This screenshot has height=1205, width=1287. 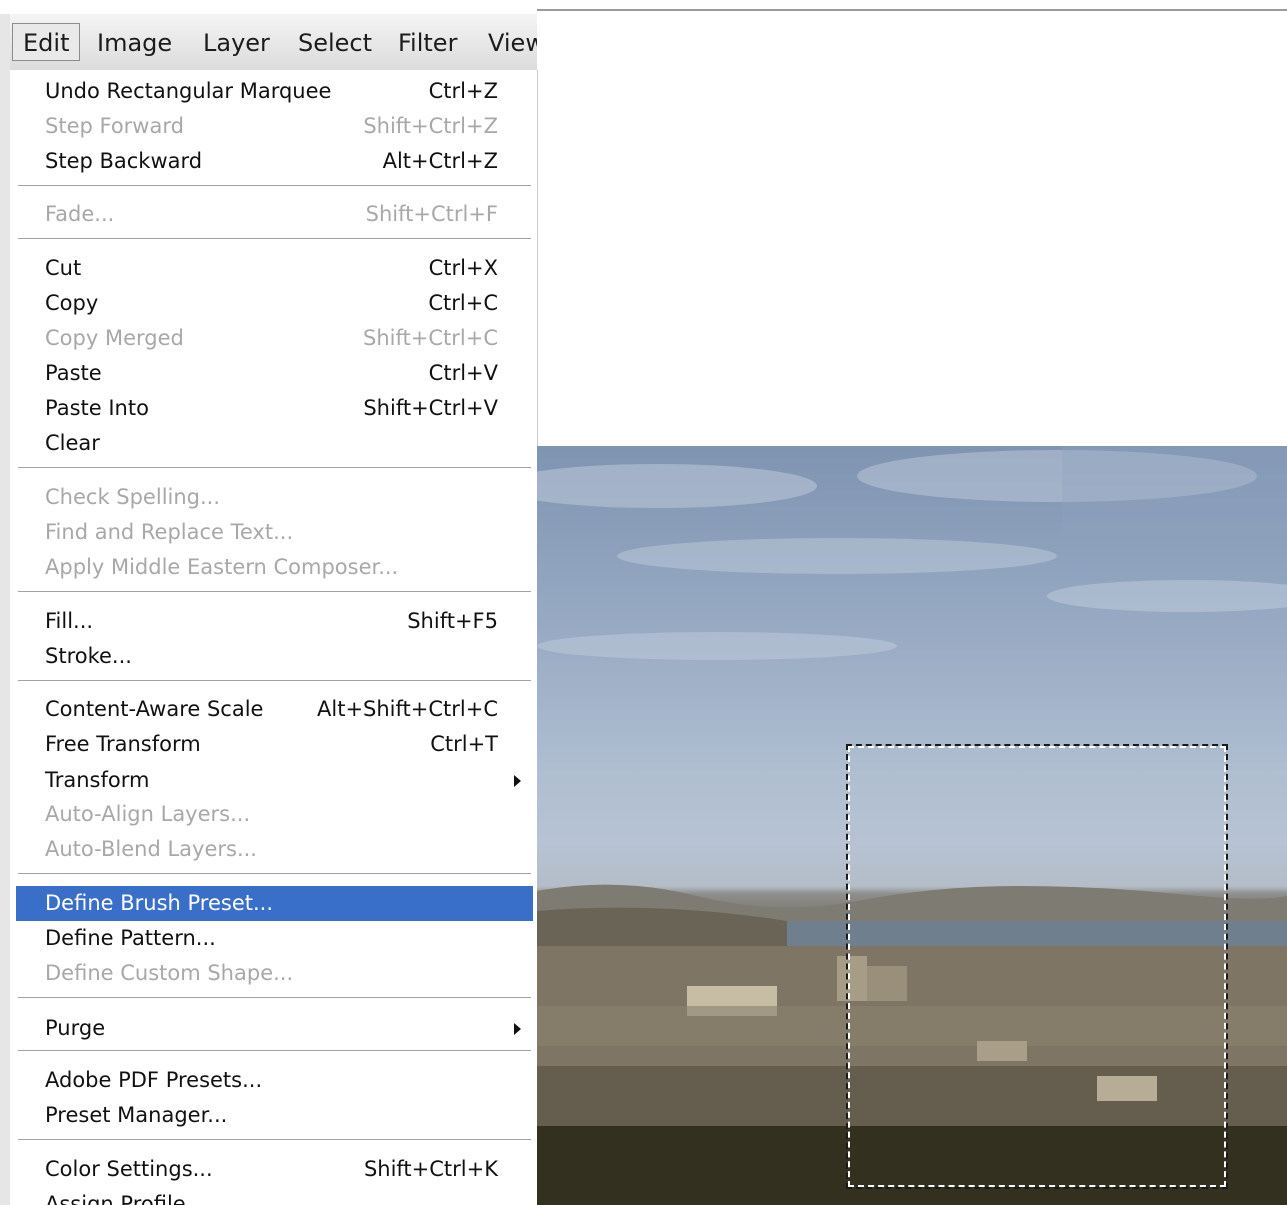 I want to click on menu-item-shortcut: Alt+Shift+Ctrl+C, so click(x=407, y=709).